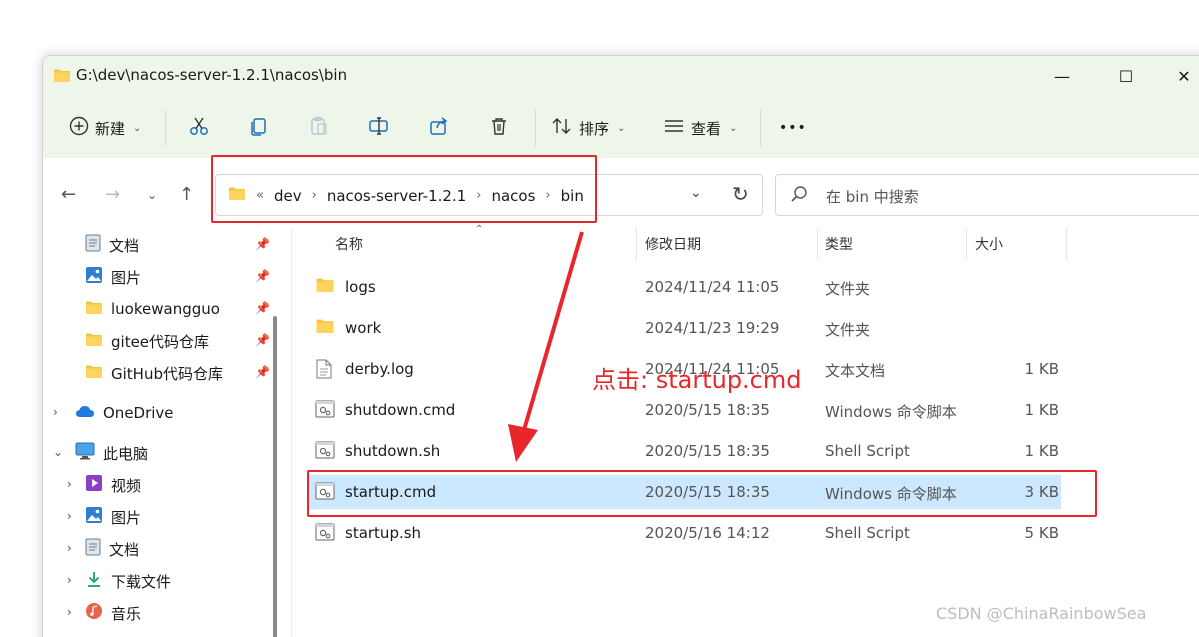  I want to click on sort-button-label: 排序, so click(594, 128).